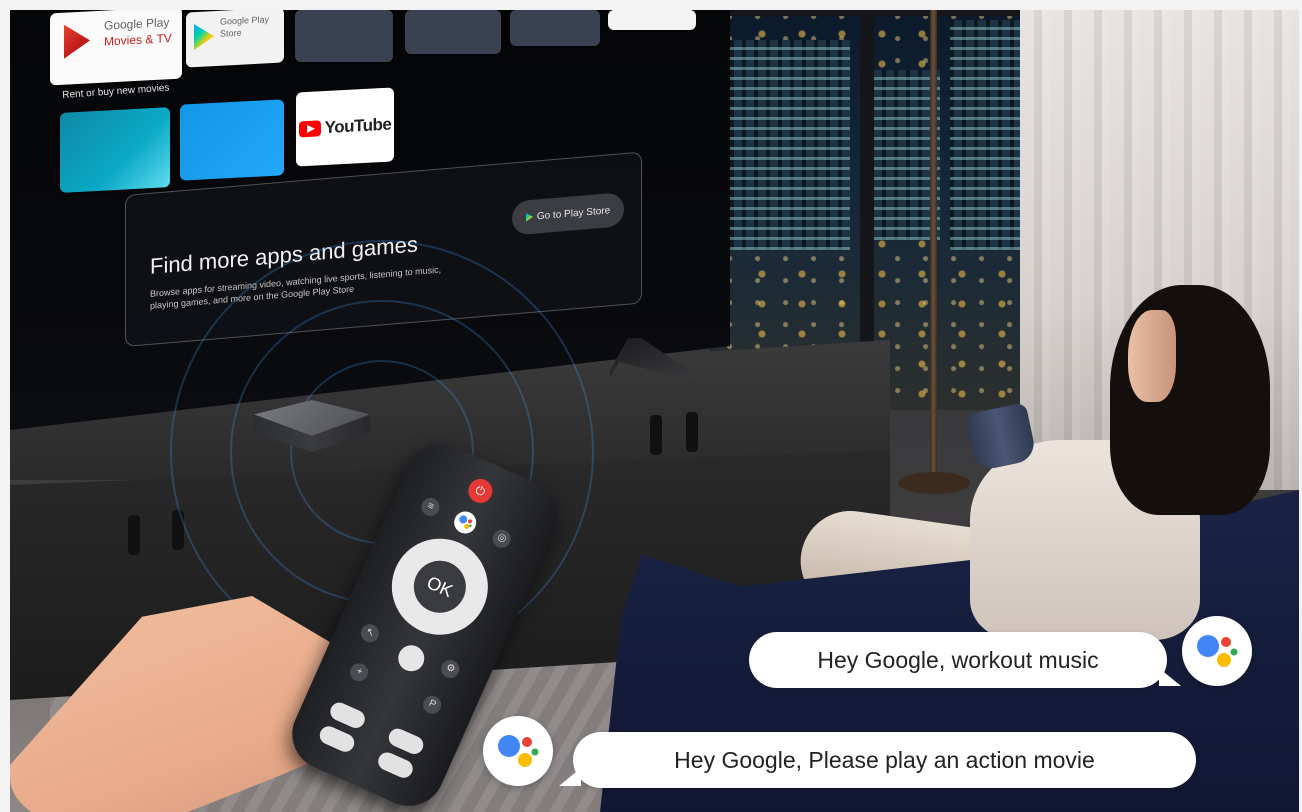 The height and width of the screenshot is (812, 1302). Describe the element at coordinates (884, 759) in the screenshot. I see `speech-bubble-text: Hey Google, Please play an action movie` at that location.